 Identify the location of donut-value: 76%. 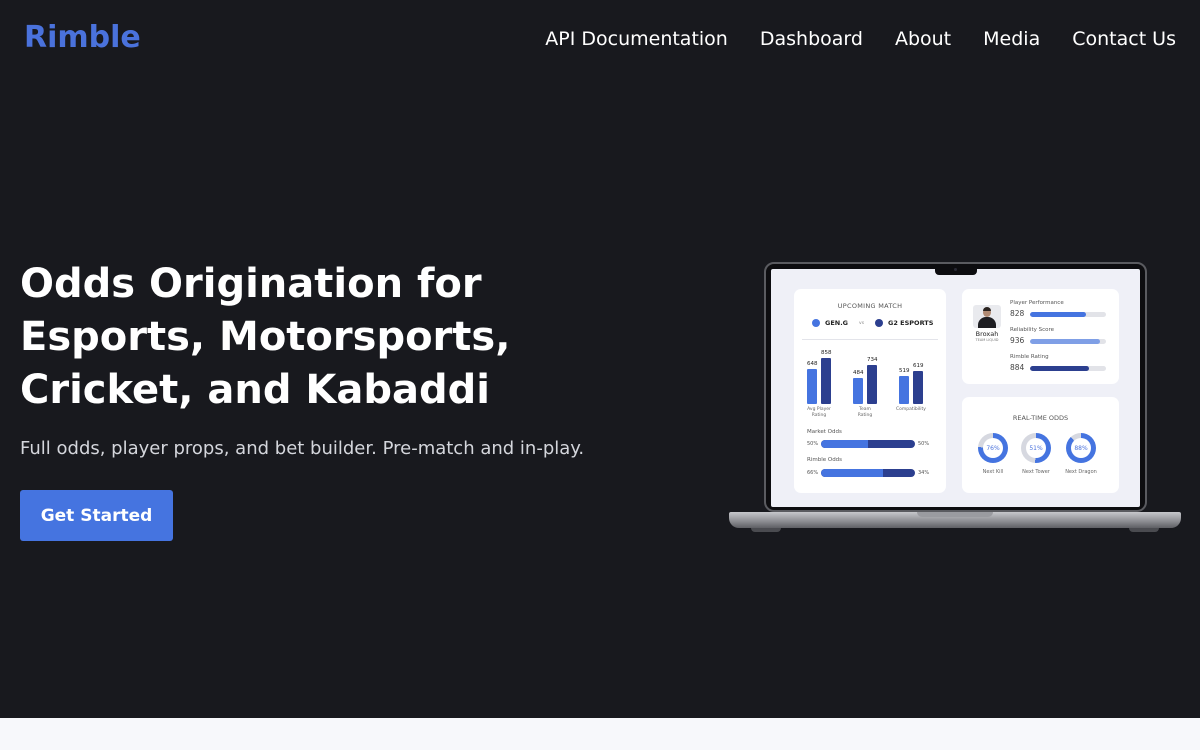
(993, 448).